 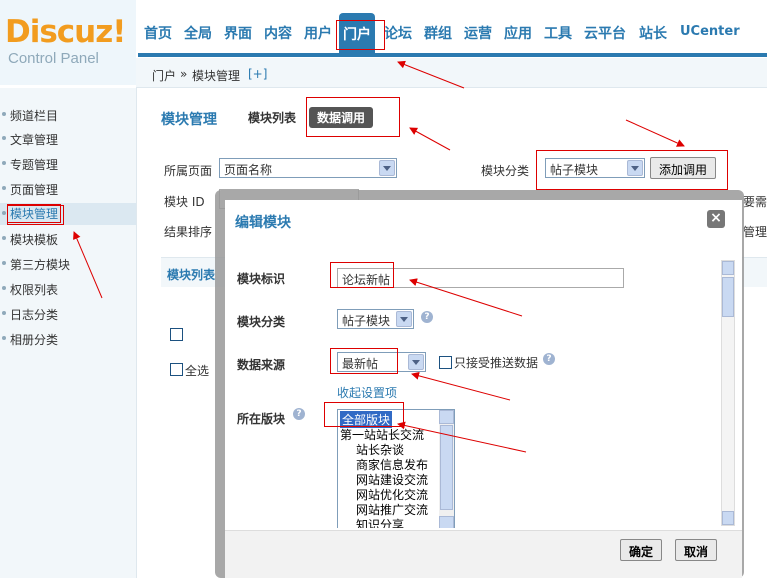 What do you see at coordinates (189, 120) in the screenshot?
I see `page-title: 模块管理` at bounding box center [189, 120].